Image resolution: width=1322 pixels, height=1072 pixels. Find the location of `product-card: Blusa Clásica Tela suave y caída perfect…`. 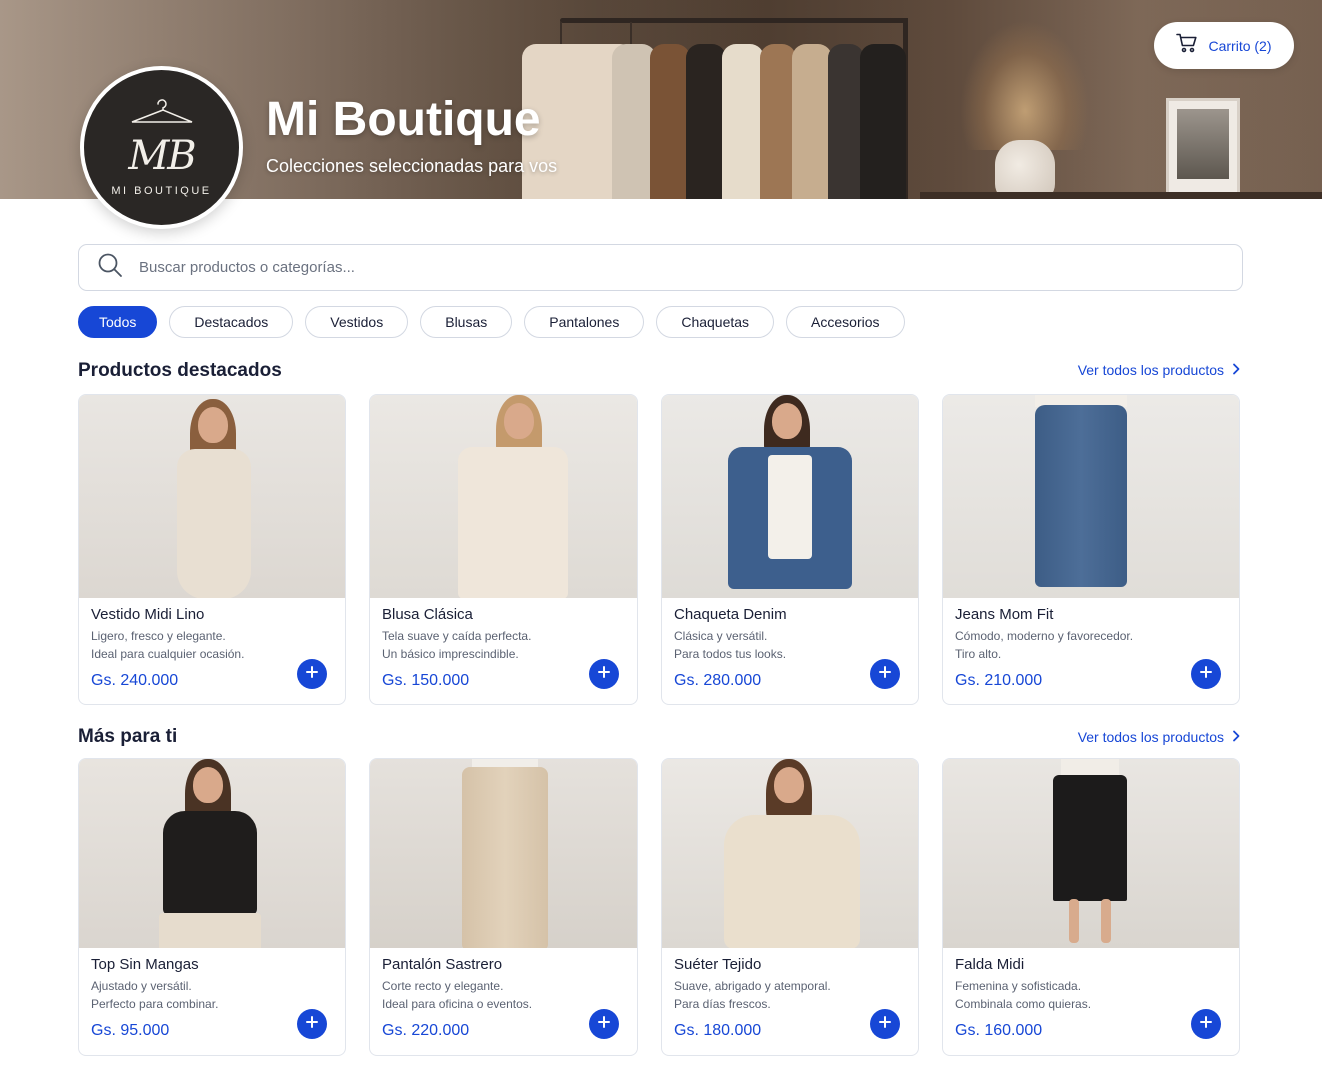

product-card: Blusa Clásica Tela suave y caída perfect… is located at coordinates (503, 549).